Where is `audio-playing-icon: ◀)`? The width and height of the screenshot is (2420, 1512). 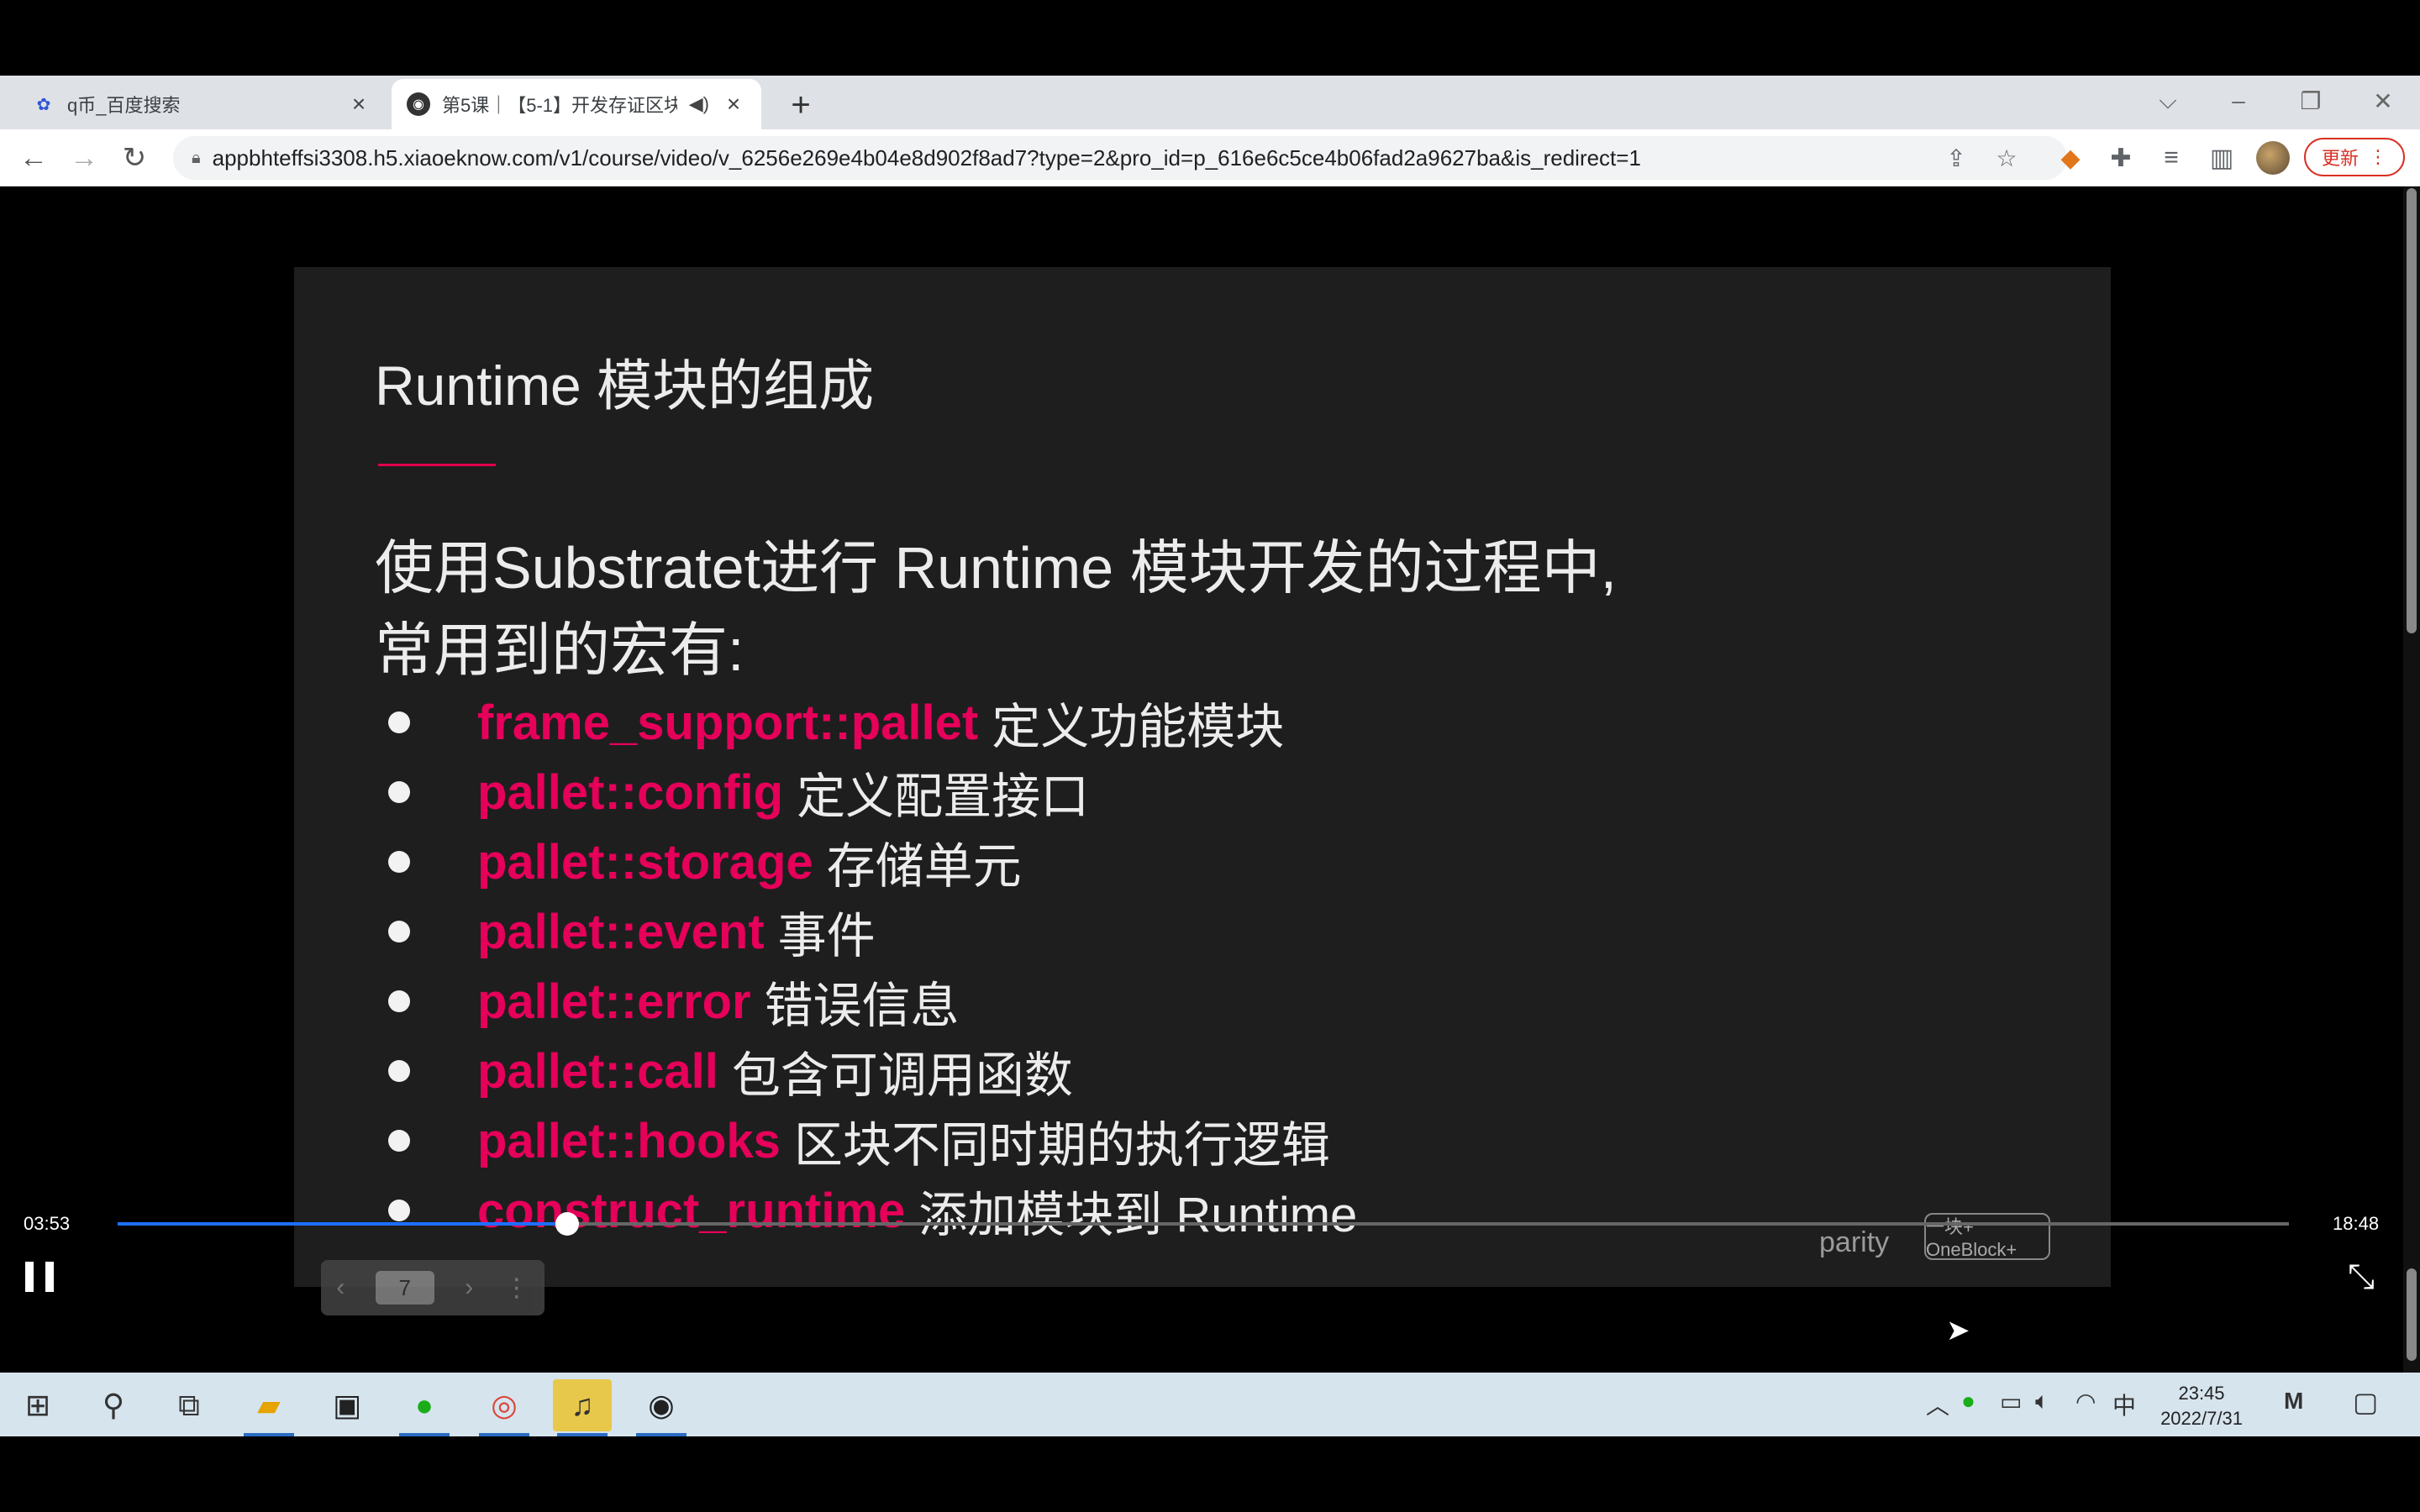
audio-playing-icon: ◀) is located at coordinates (699, 104).